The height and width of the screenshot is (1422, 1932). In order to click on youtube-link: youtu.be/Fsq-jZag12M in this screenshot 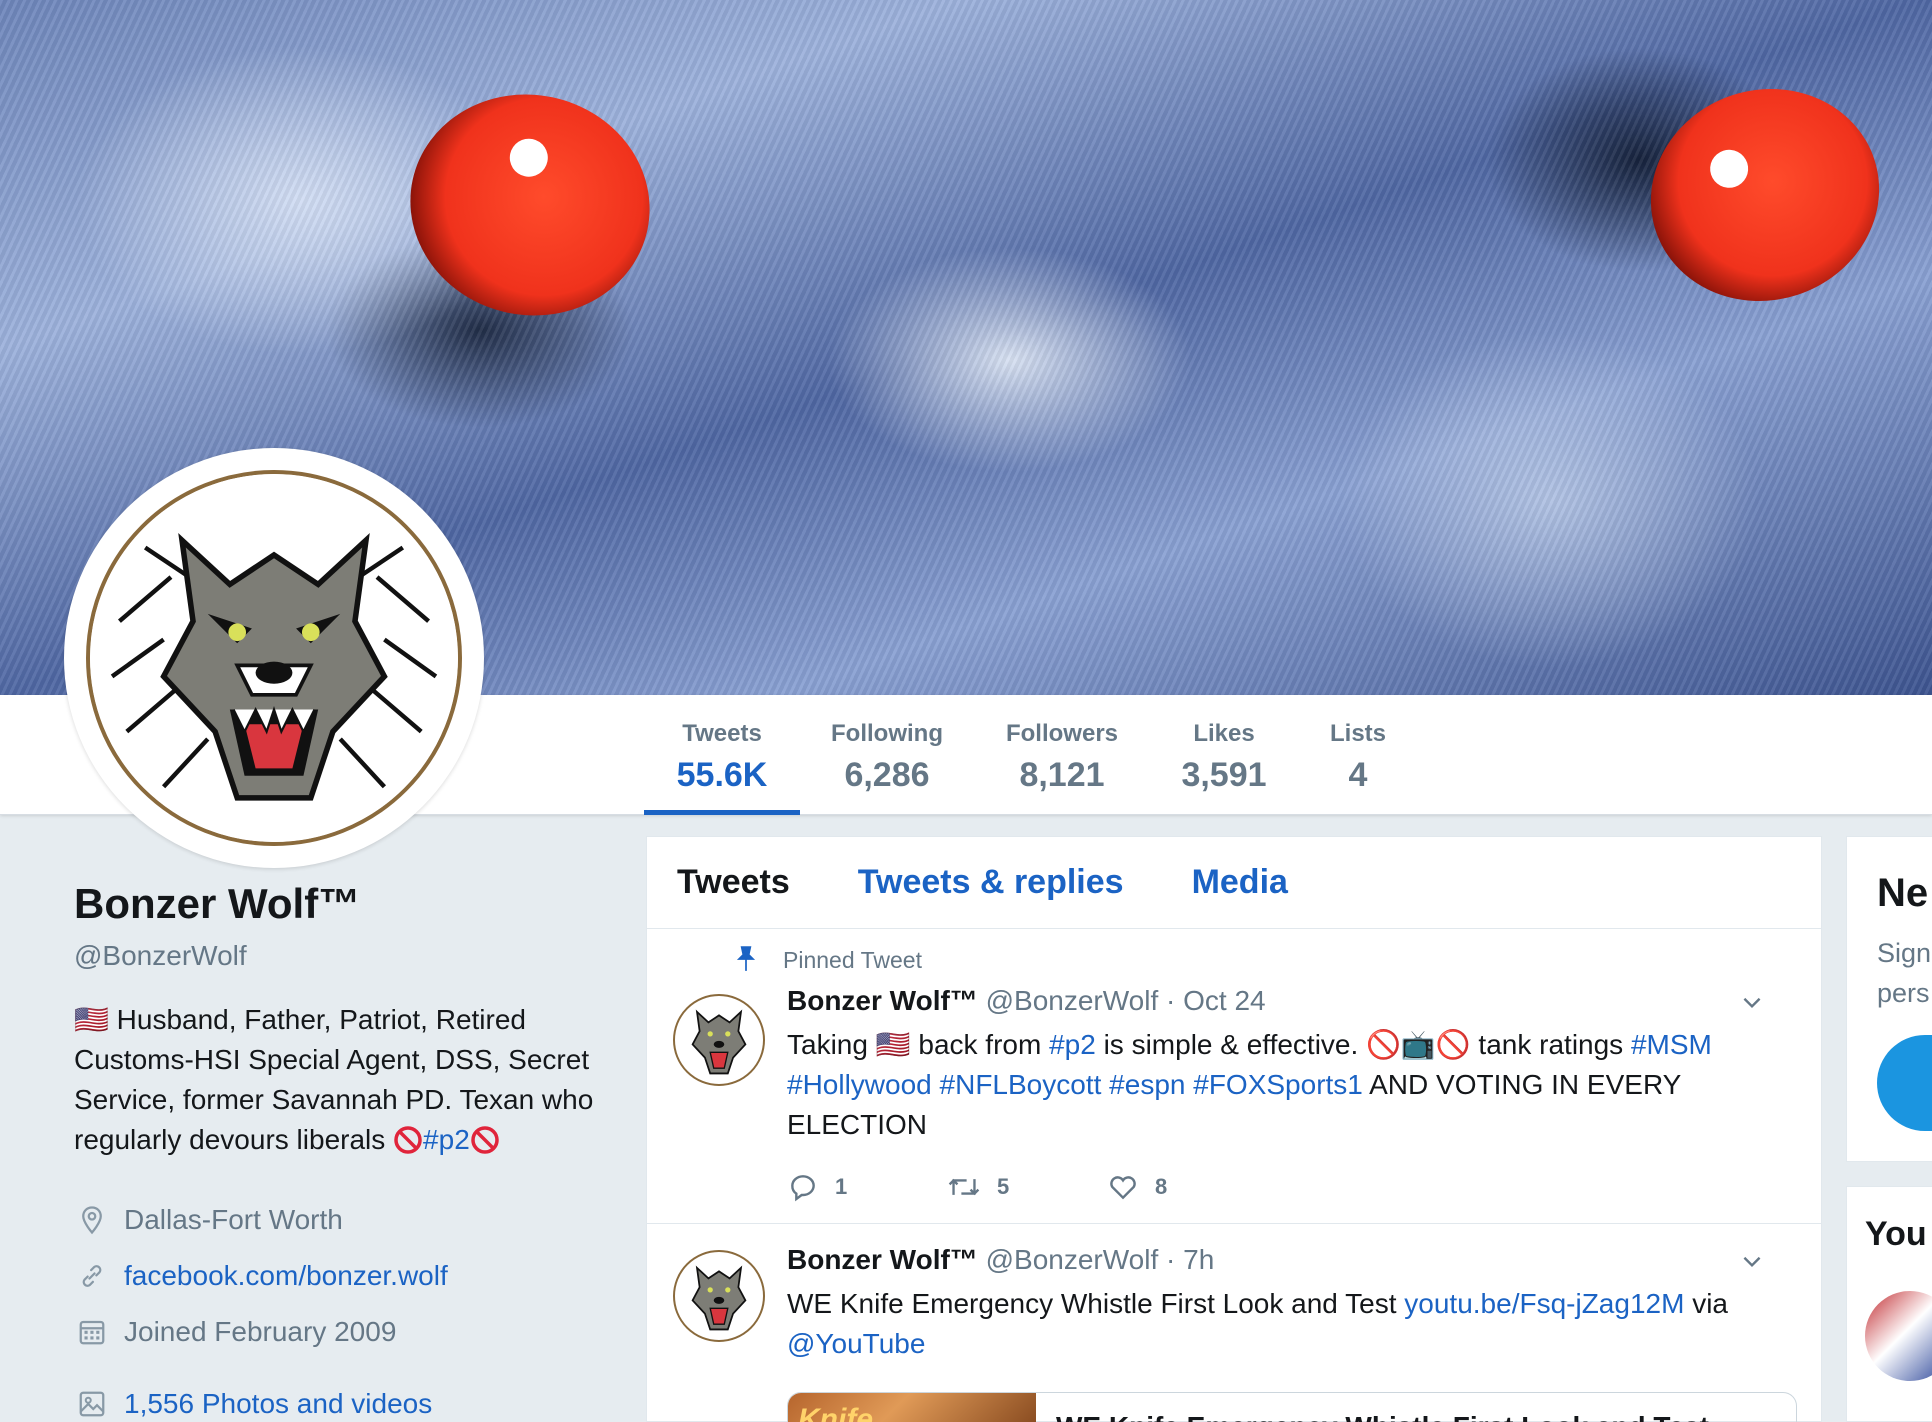, I will do `click(1544, 1303)`.